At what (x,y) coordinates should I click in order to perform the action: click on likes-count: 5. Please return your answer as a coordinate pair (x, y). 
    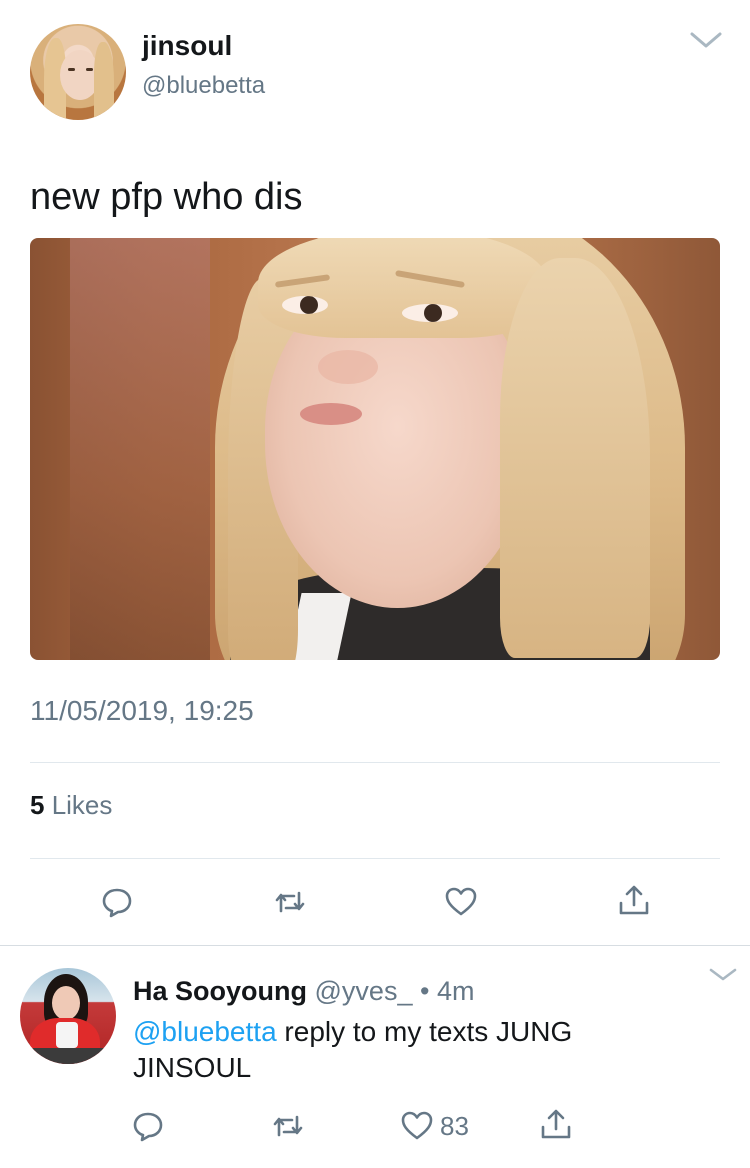
    Looking at the image, I should click on (37, 805).